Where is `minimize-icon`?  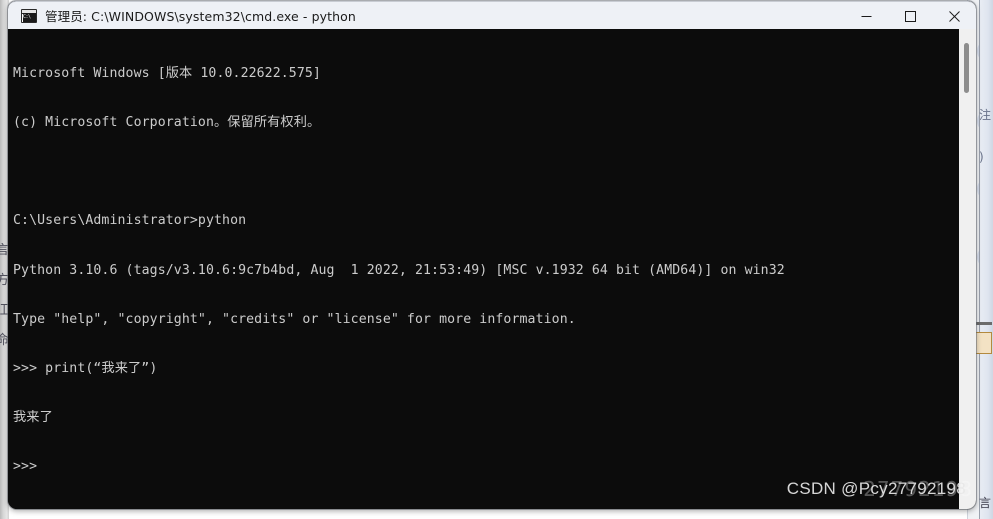 minimize-icon is located at coordinates (866, 16).